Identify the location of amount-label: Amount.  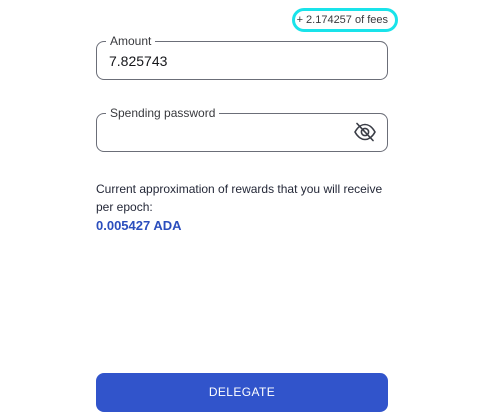
(131, 41).